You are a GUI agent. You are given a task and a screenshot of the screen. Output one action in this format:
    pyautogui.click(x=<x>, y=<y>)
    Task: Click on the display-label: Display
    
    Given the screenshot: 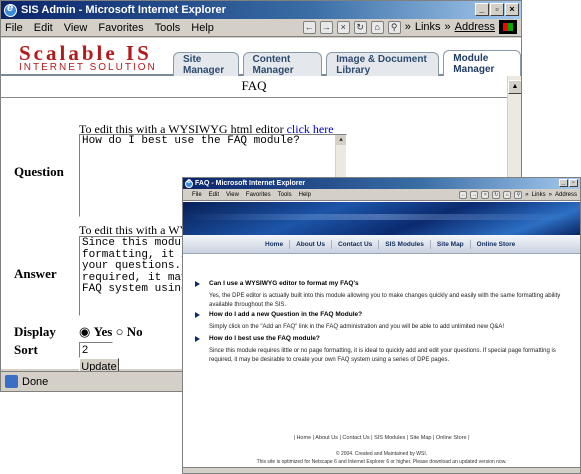 What is the action you would take?
    pyautogui.click(x=35, y=331)
    